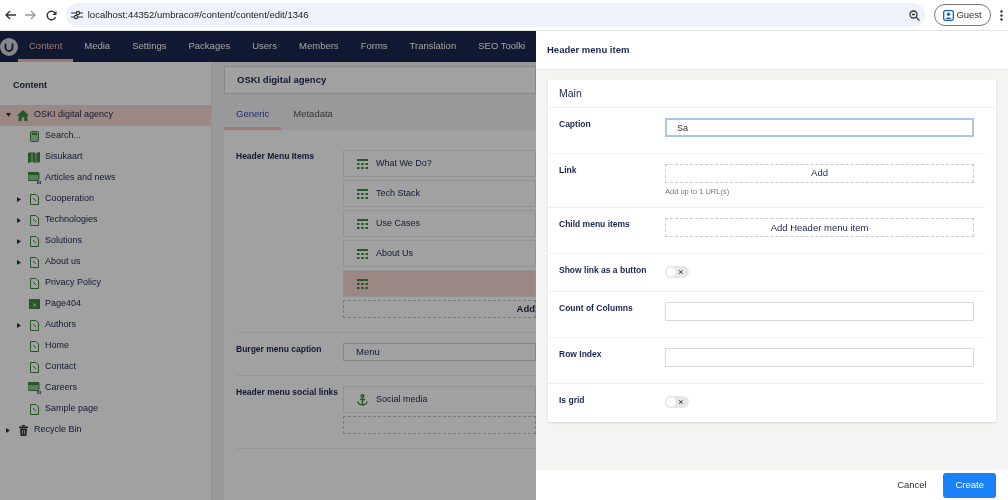 The width and height of the screenshot is (1008, 500). I want to click on tree-label: Articles and news, so click(80, 178).